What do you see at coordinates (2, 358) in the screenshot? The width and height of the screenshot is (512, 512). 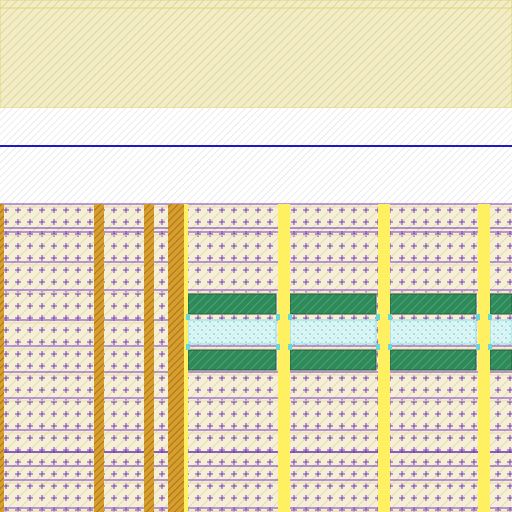 I see `gate-column-edge` at bounding box center [2, 358].